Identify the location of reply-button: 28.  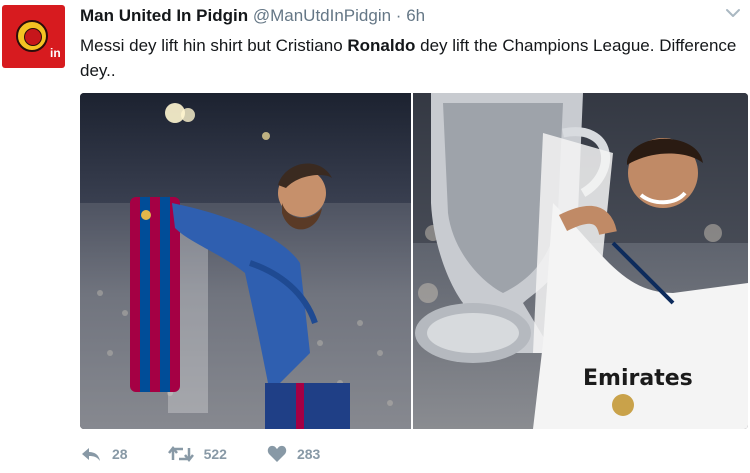
(104, 454).